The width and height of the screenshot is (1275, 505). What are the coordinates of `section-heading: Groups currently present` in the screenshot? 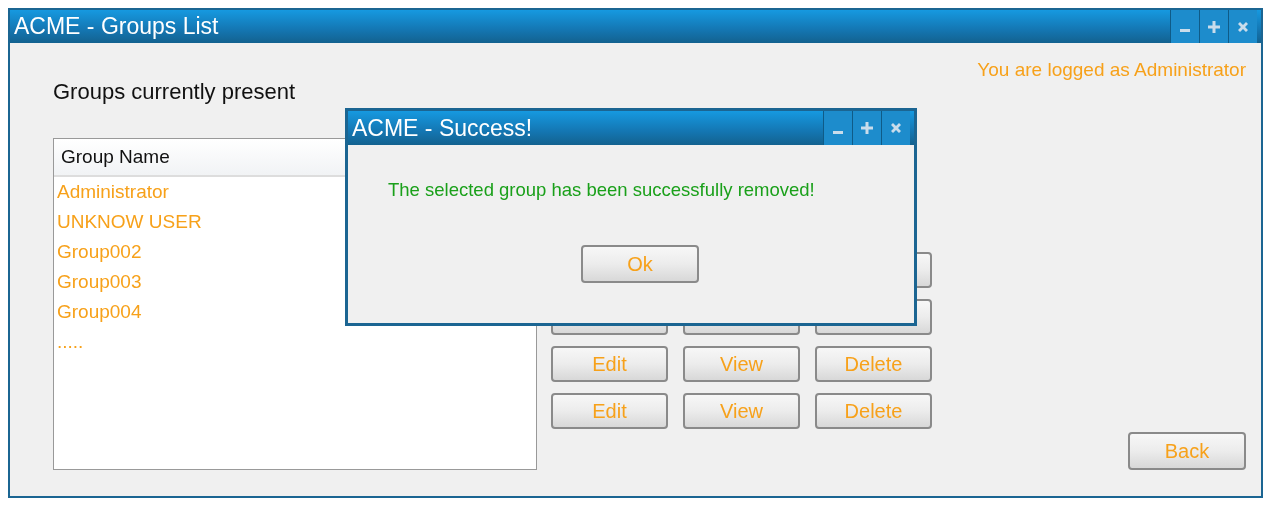 It's located at (175, 92).